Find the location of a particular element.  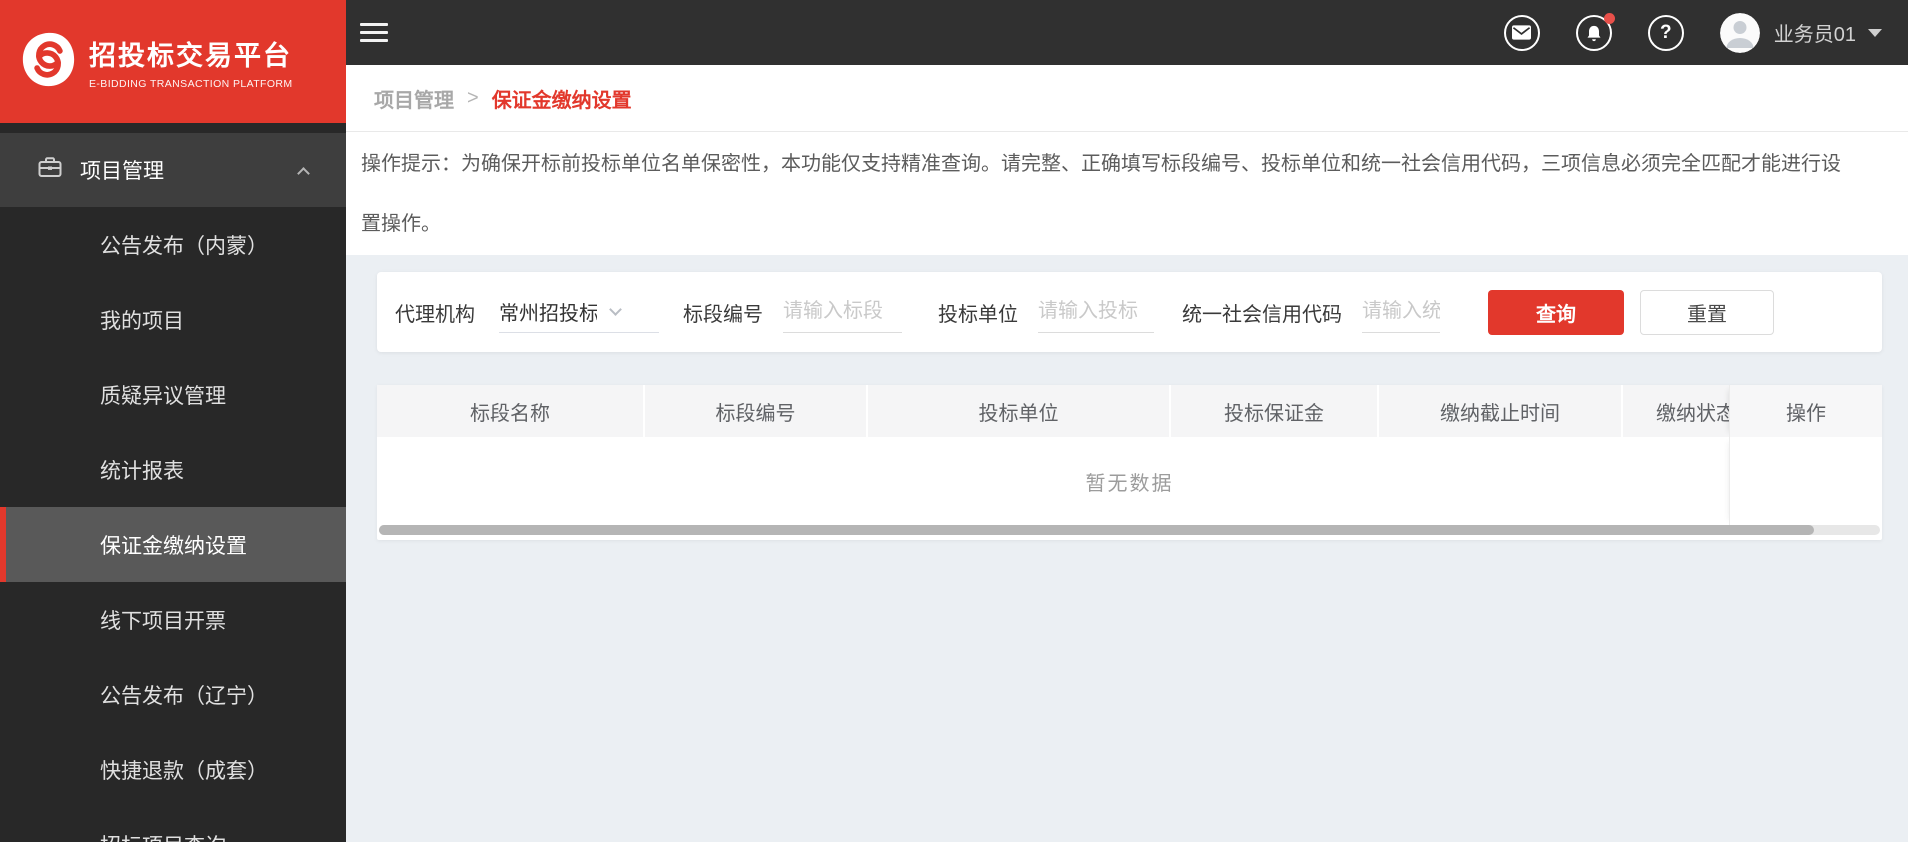

credit-code-input is located at coordinates (1401, 312).